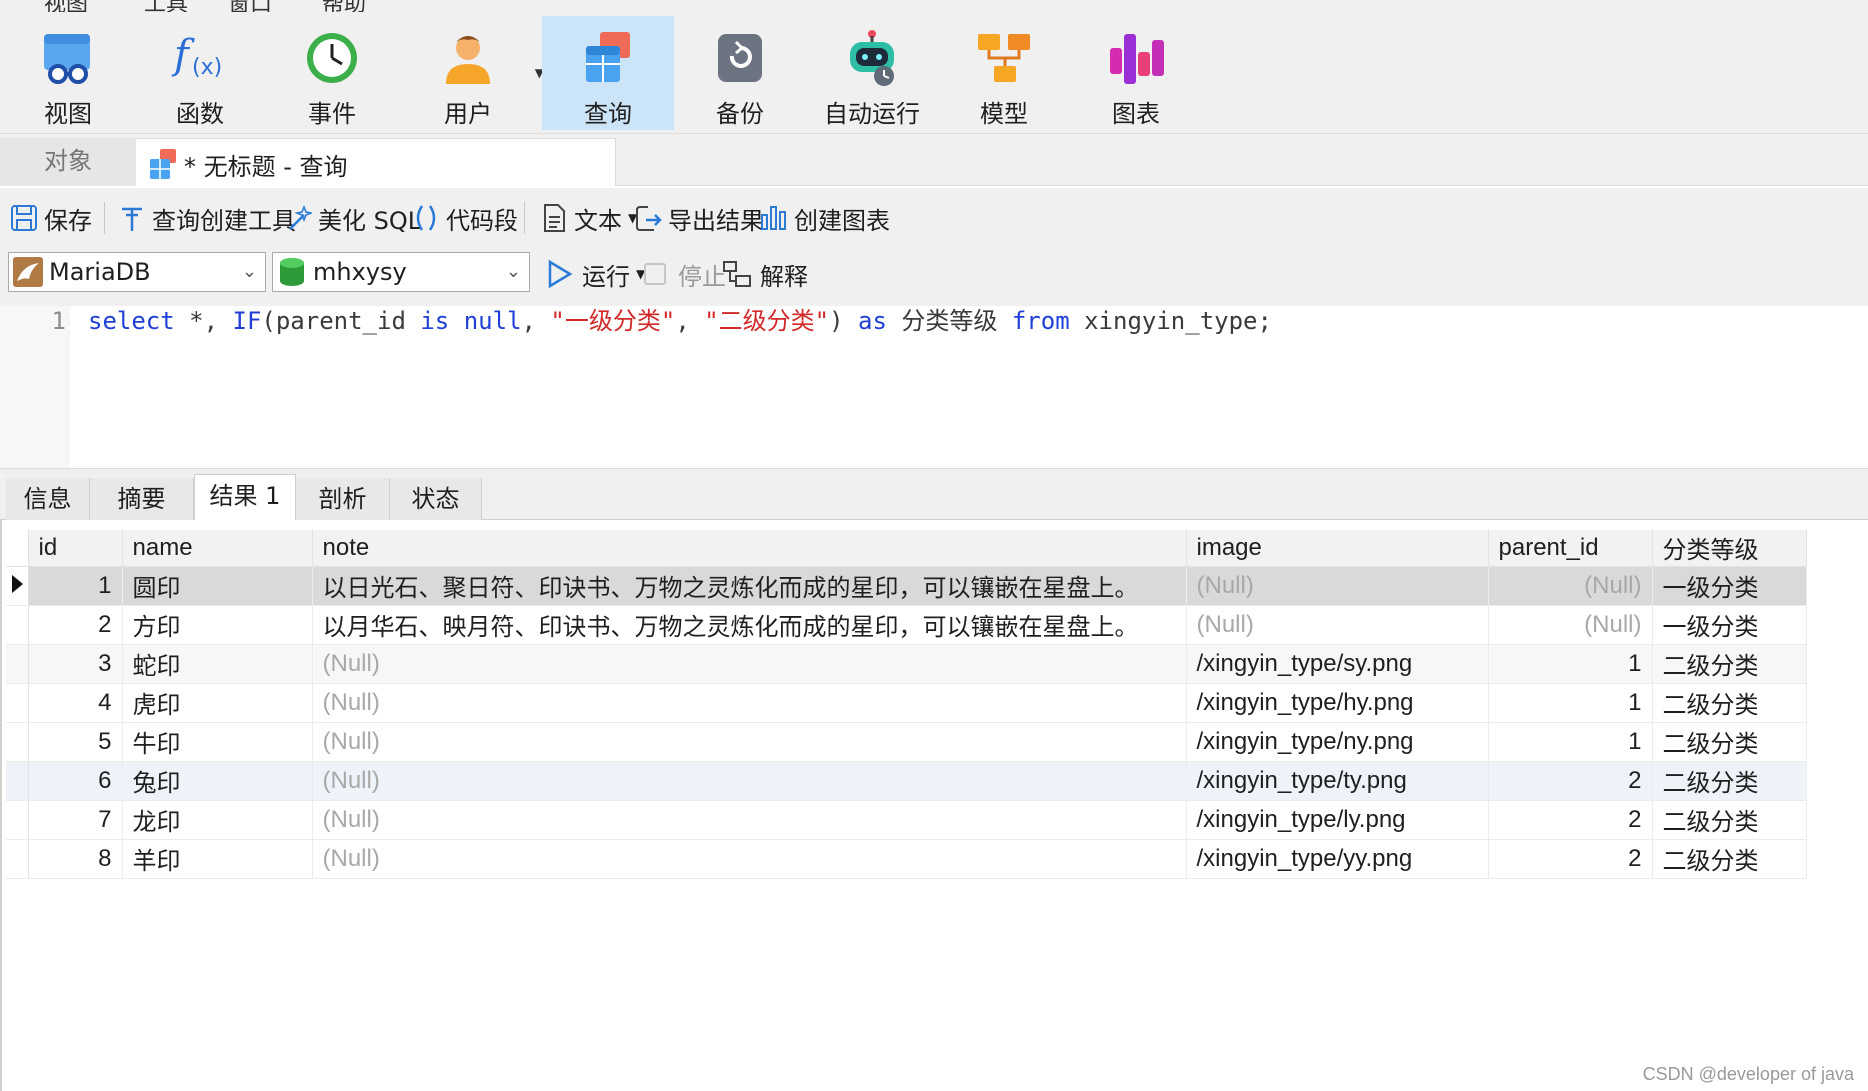  I want to click on cell-id: 6, so click(75, 781).